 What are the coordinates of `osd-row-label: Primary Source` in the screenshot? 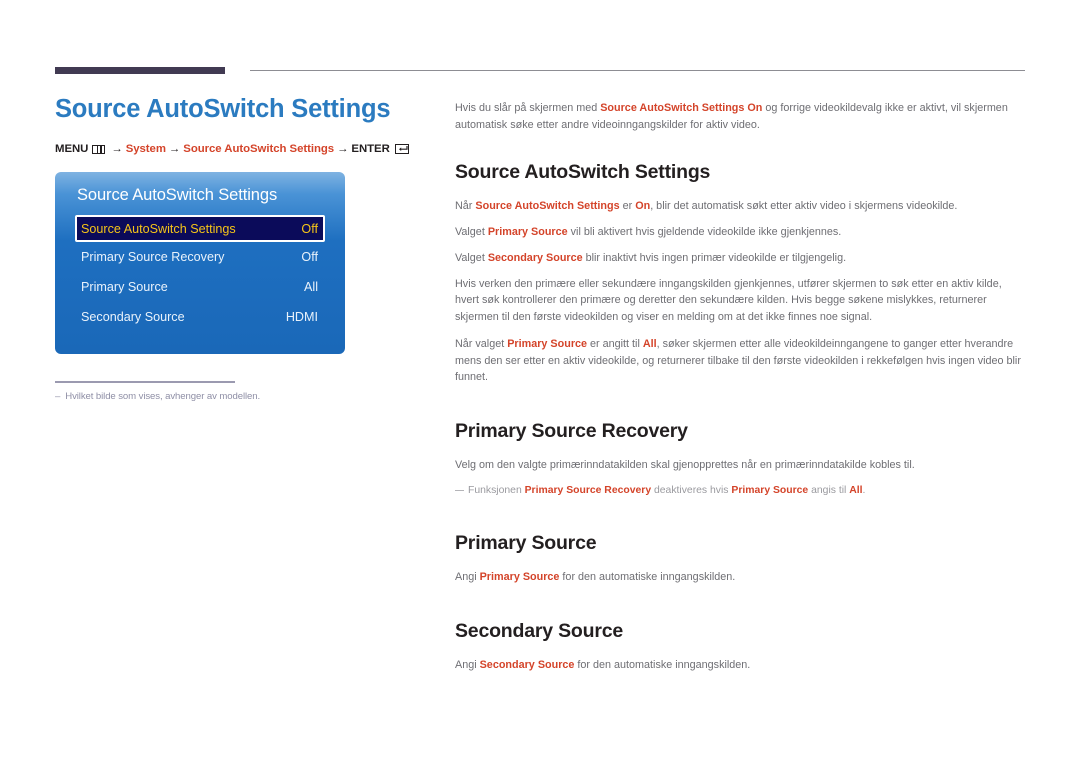 It's located at (124, 287).